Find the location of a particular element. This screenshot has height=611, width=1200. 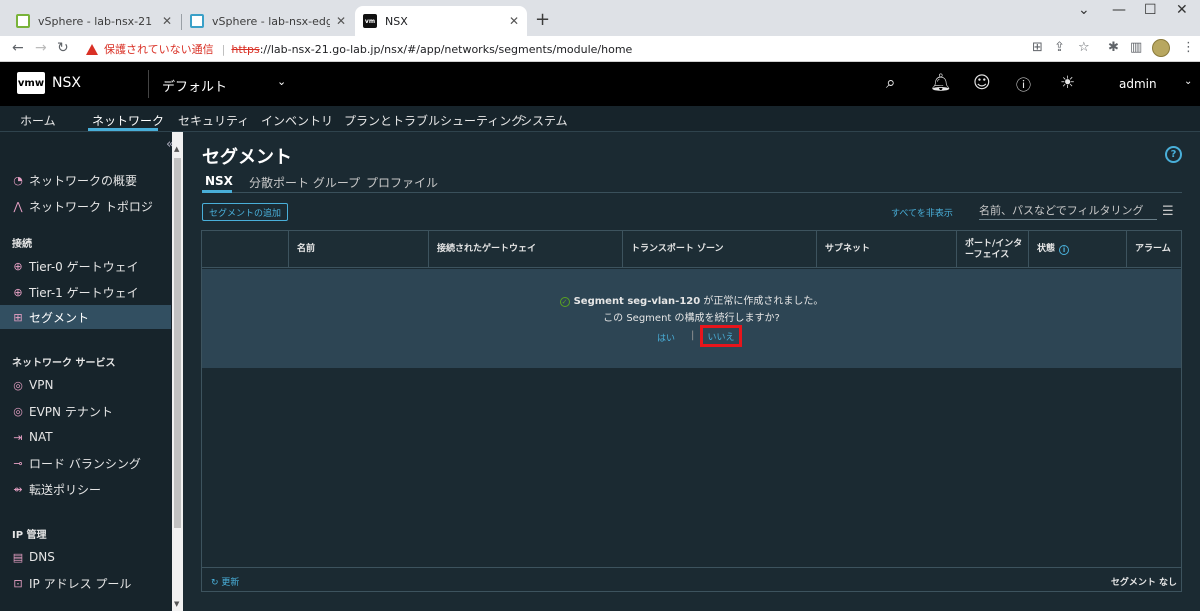

sidebar-item-forwarding-policy: ⇴ 転送ポリシー is located at coordinates (85, 489).